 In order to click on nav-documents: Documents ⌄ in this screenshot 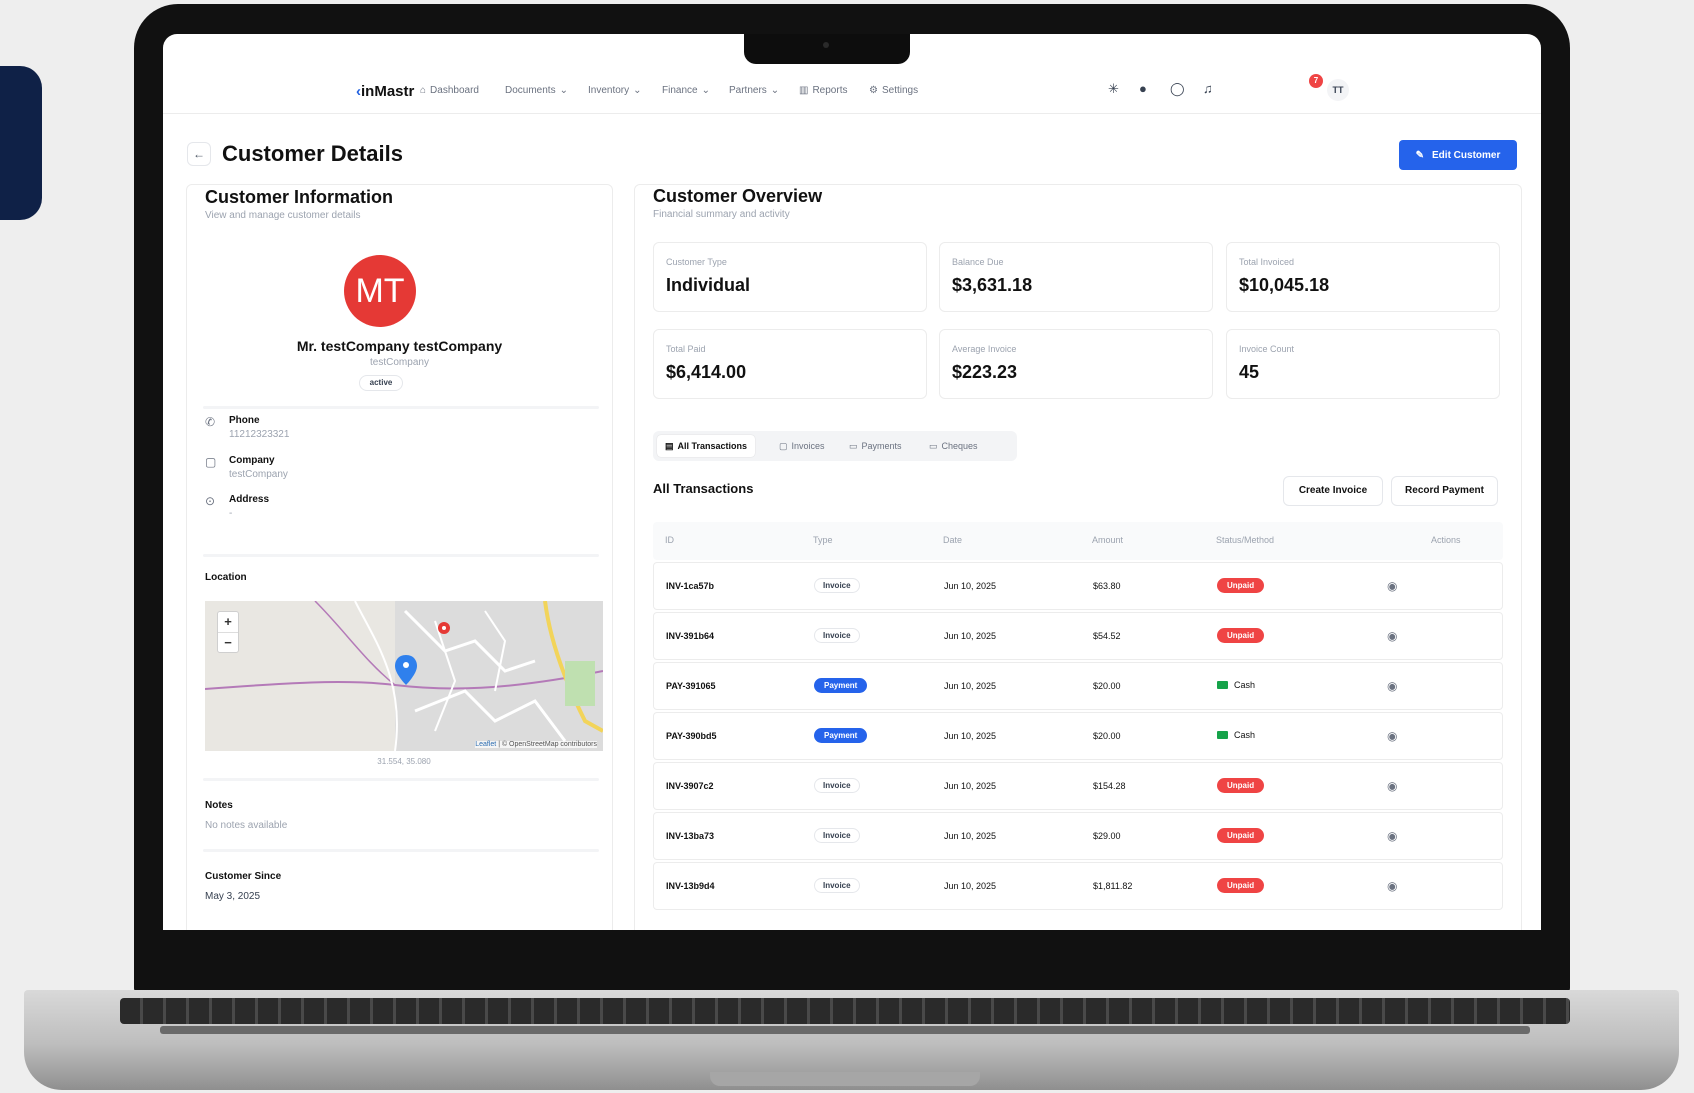, I will do `click(536, 90)`.